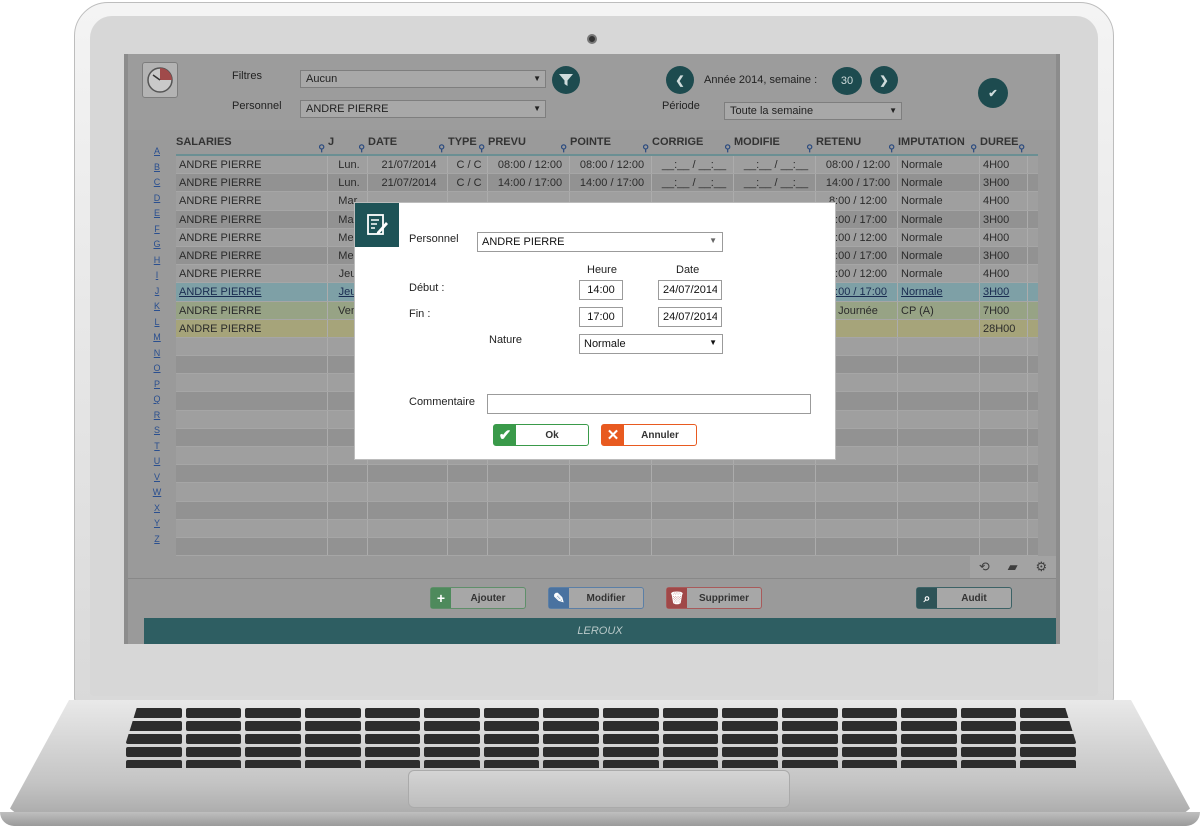 The width and height of the screenshot is (1200, 835). What do you see at coordinates (348, 143) in the screenshot?
I see `column-header-j: J` at bounding box center [348, 143].